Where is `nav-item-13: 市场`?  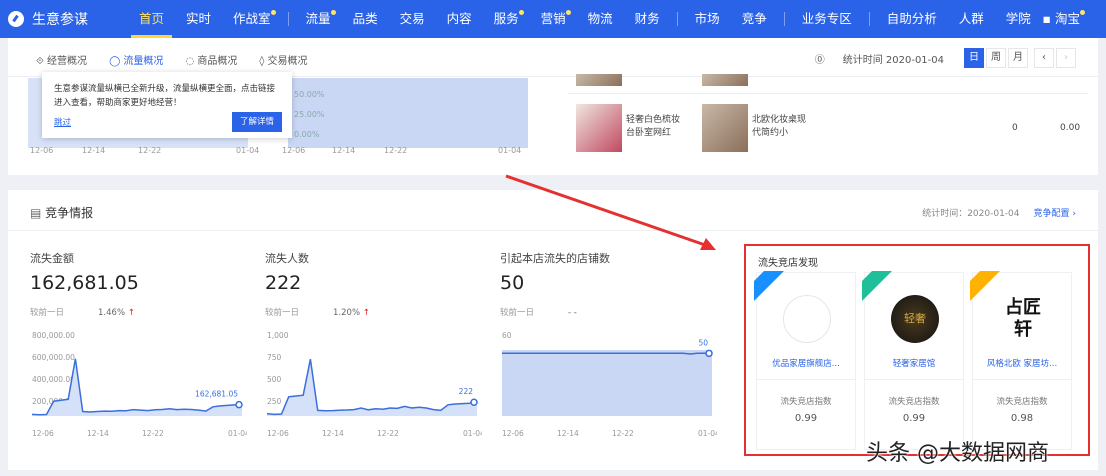 nav-item-13: 市场 is located at coordinates (707, 19).